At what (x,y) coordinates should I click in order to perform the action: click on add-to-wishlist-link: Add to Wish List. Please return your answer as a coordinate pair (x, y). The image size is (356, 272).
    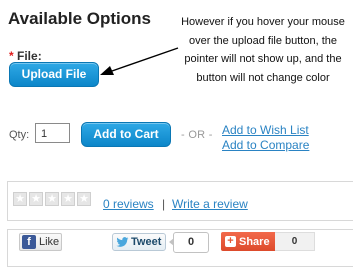
    Looking at the image, I should click on (265, 130).